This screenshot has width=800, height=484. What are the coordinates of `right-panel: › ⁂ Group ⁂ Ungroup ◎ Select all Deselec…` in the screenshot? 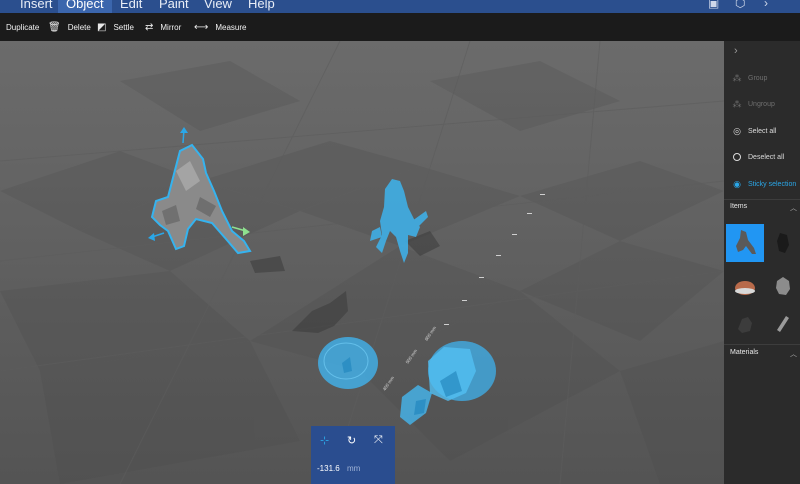 It's located at (762, 262).